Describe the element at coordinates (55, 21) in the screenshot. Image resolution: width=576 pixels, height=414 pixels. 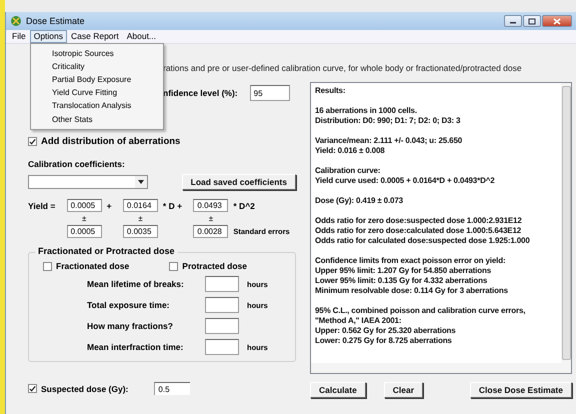
I see `window-title: Dose Estimate` at that location.